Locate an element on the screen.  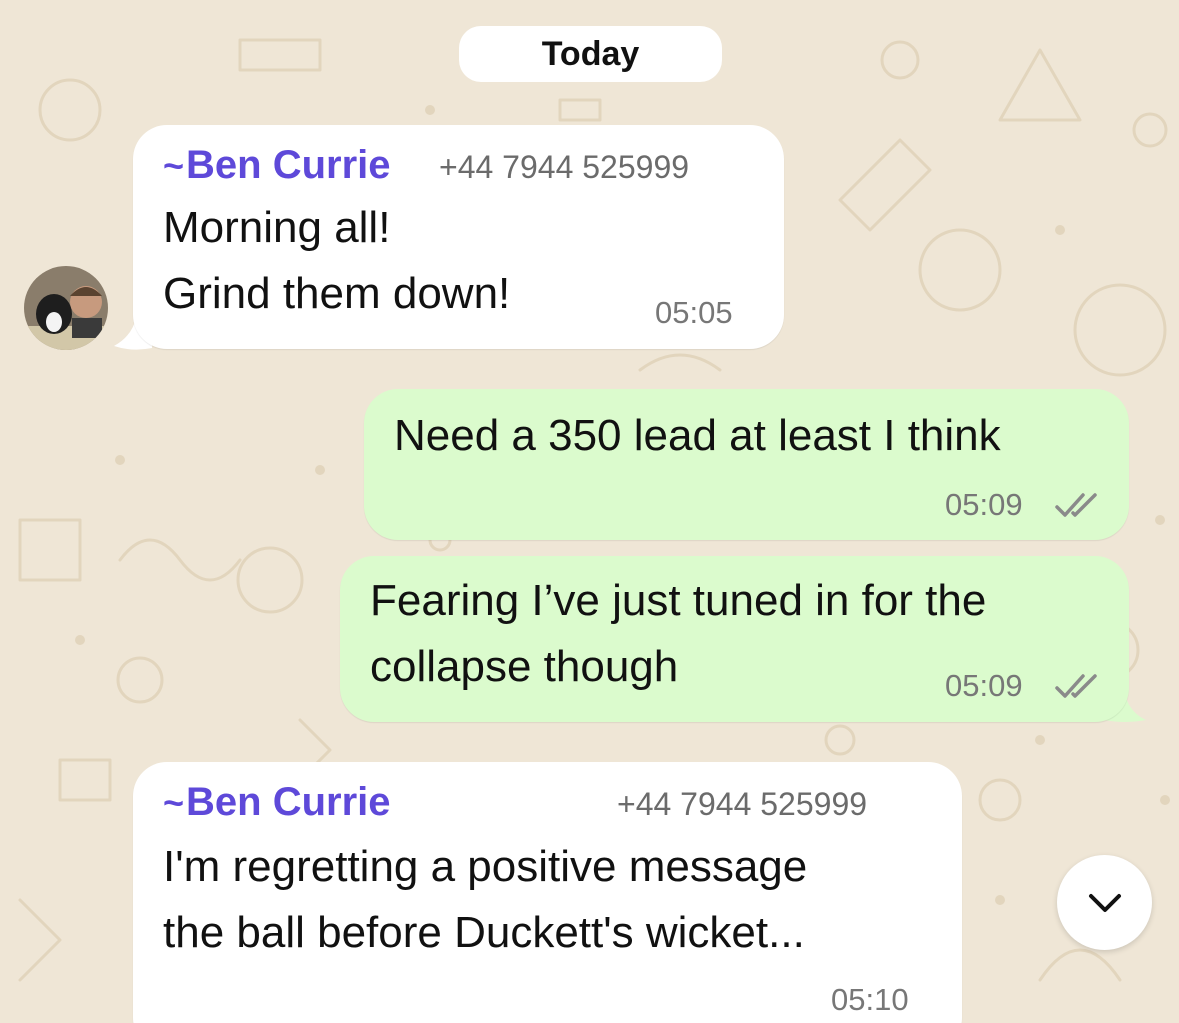
message-bubble-outgoing: Need a 350 lead at least I think 05:09 is located at coordinates (746, 464).